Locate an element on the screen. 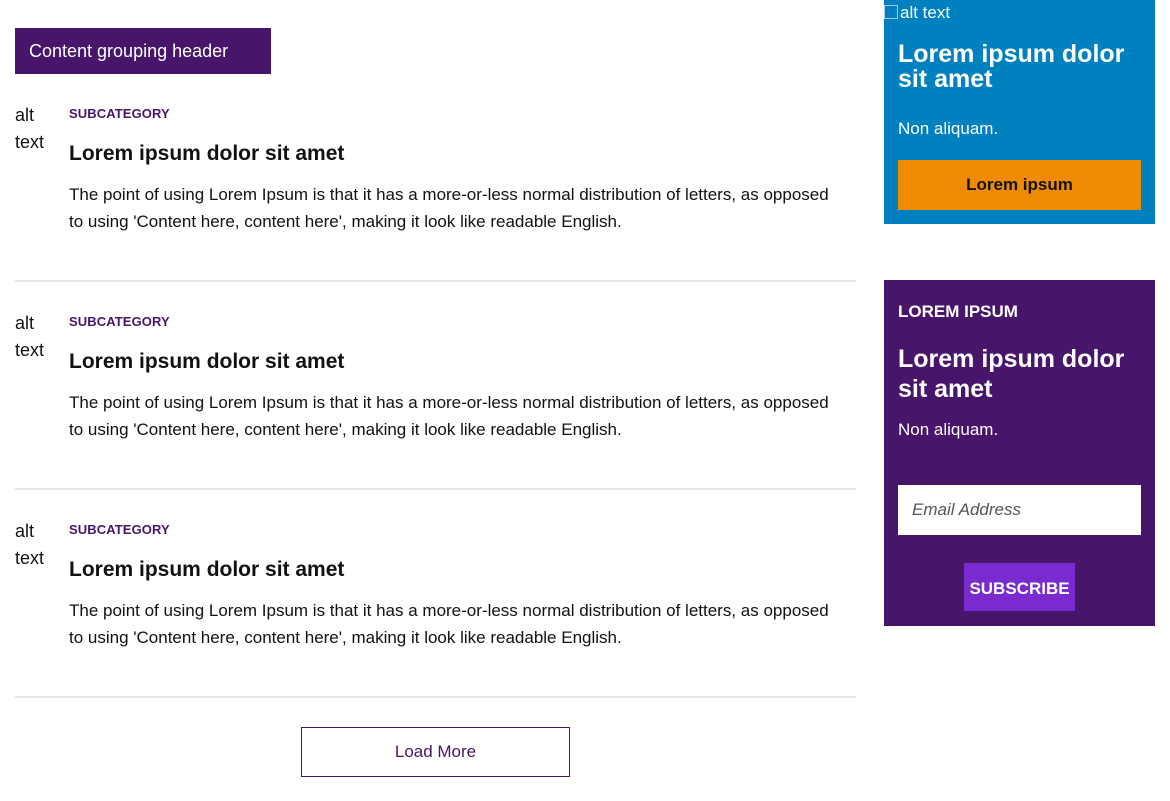 The width and height of the screenshot is (1170, 801). promo-image-alt-text: alt text is located at coordinates (925, 12).